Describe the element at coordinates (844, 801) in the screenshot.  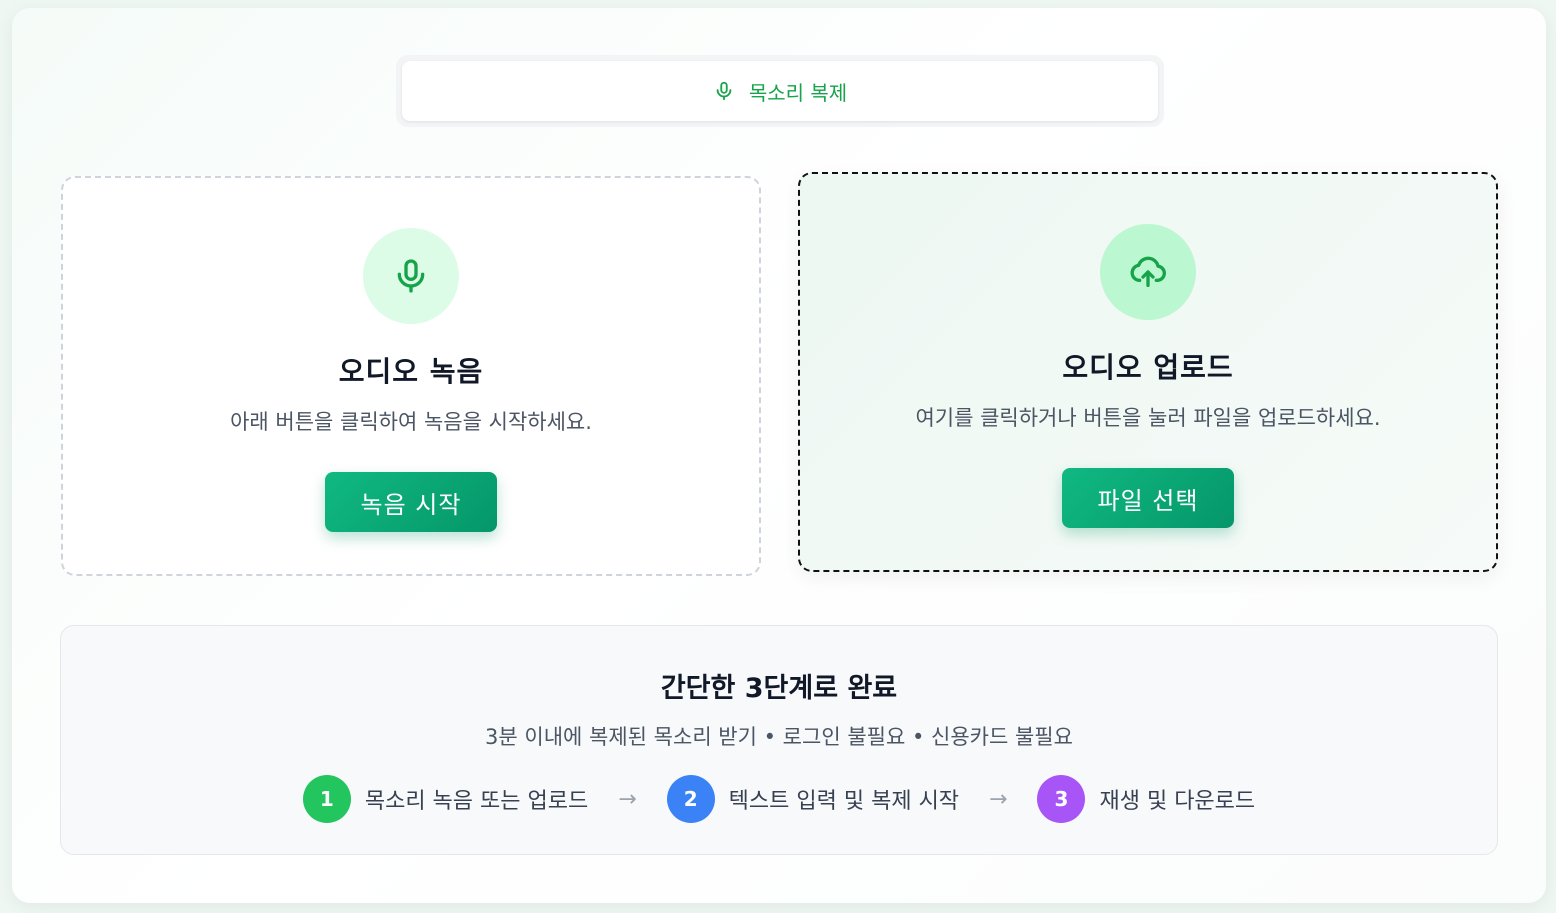
I see `step-label: 텍스트 입력 및 복제 시작` at that location.